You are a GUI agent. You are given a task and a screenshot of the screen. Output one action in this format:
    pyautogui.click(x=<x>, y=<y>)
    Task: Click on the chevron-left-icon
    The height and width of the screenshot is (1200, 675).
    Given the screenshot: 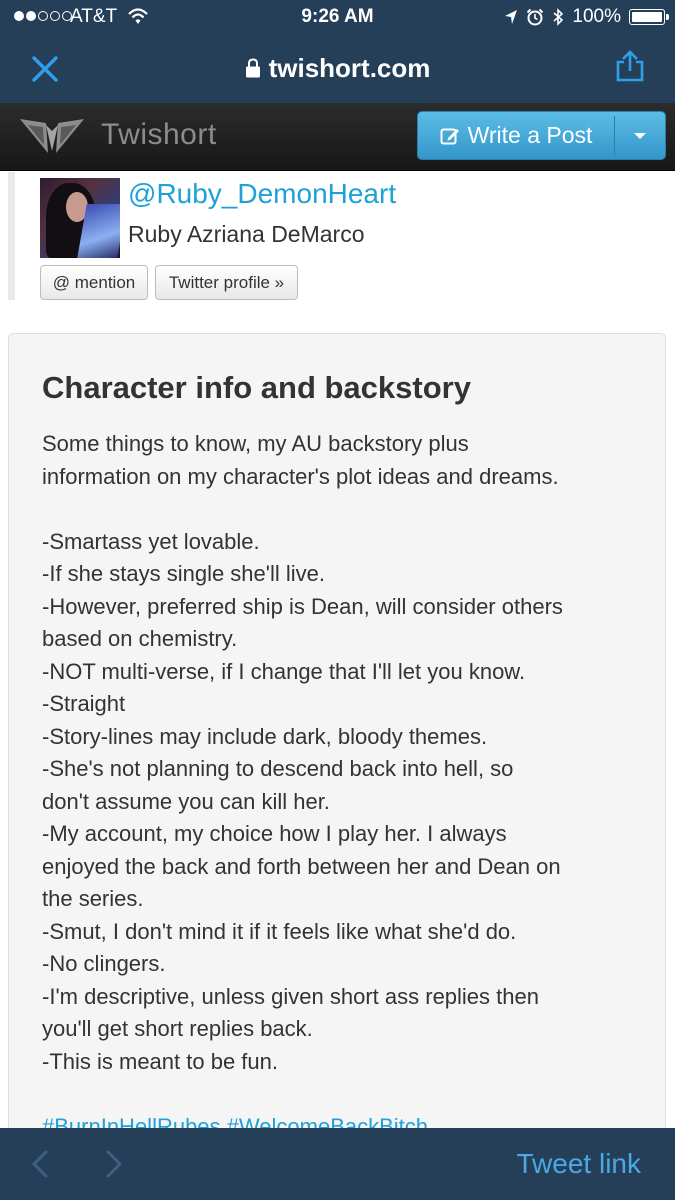 What is the action you would take?
    pyautogui.click(x=40, y=1164)
    